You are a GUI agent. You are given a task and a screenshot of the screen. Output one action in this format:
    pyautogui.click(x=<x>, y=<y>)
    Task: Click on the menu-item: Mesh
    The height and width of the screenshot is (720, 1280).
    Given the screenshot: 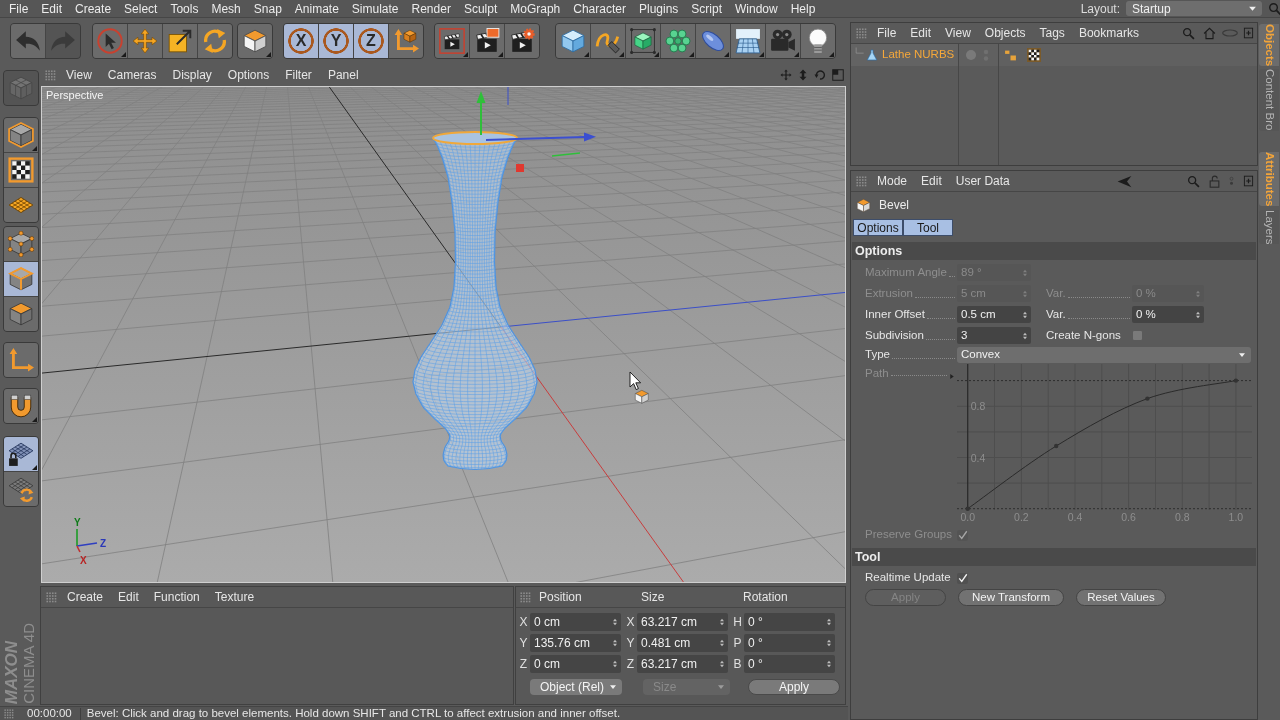 What is the action you would take?
    pyautogui.click(x=226, y=8)
    